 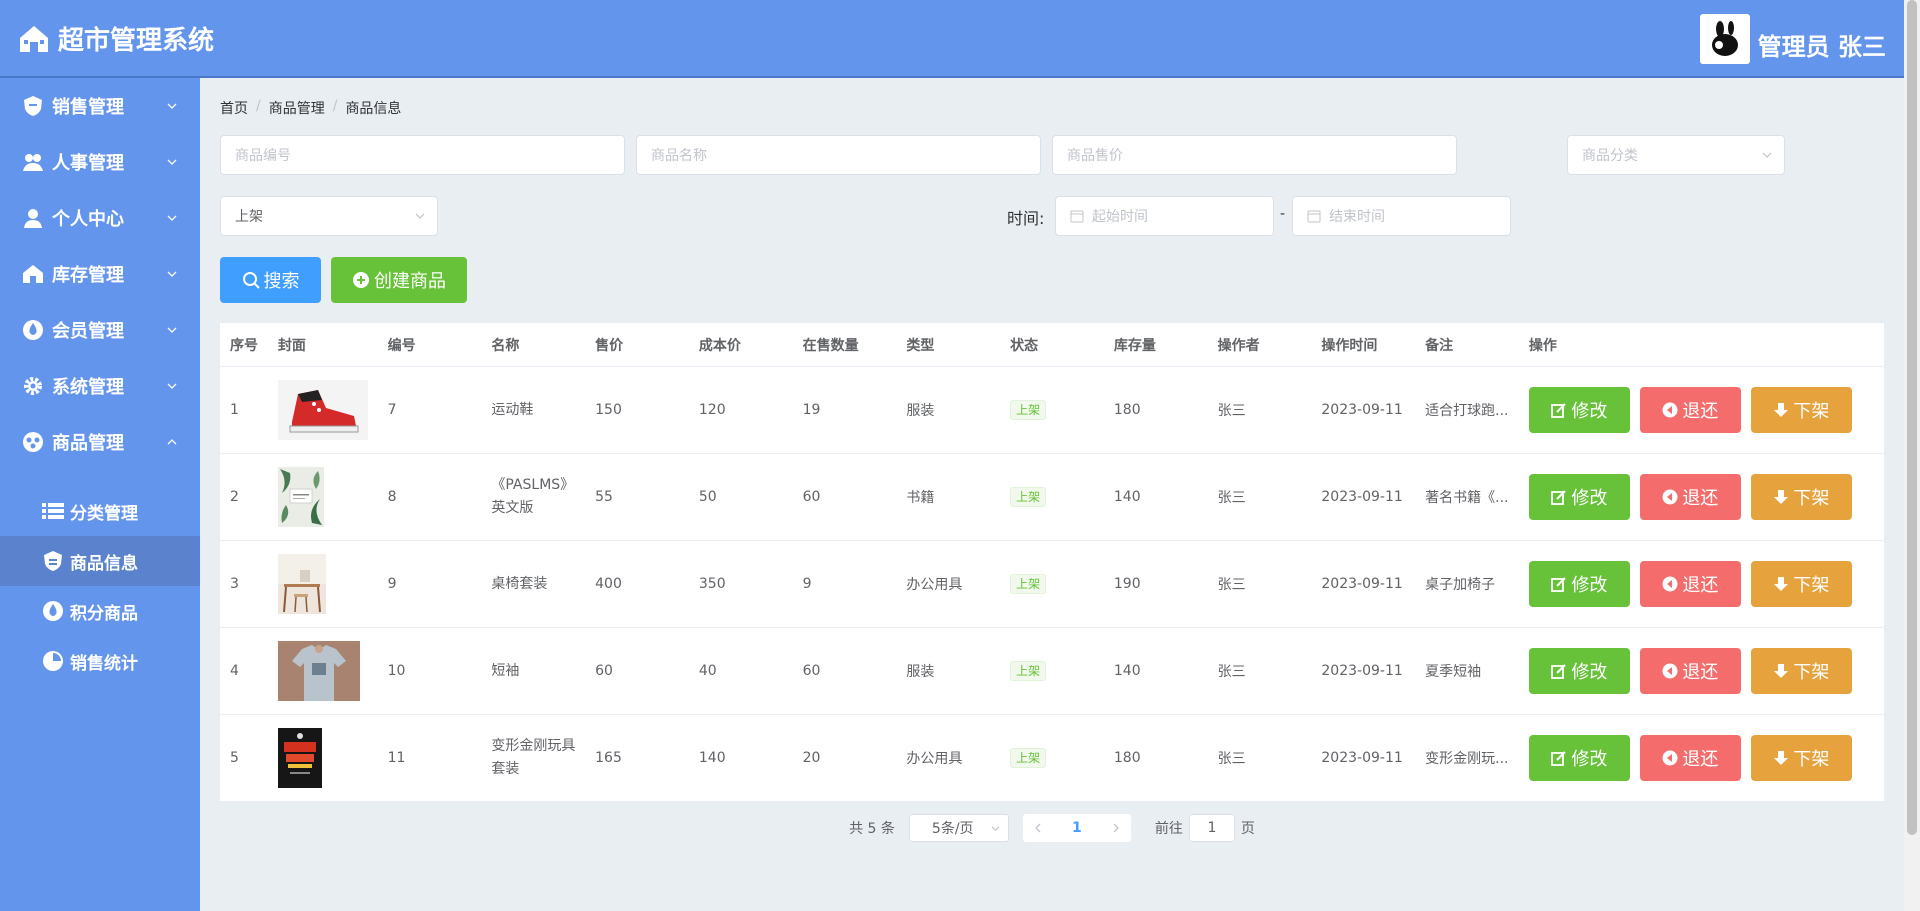 I want to click on search-button: 搜索, so click(x=270, y=280).